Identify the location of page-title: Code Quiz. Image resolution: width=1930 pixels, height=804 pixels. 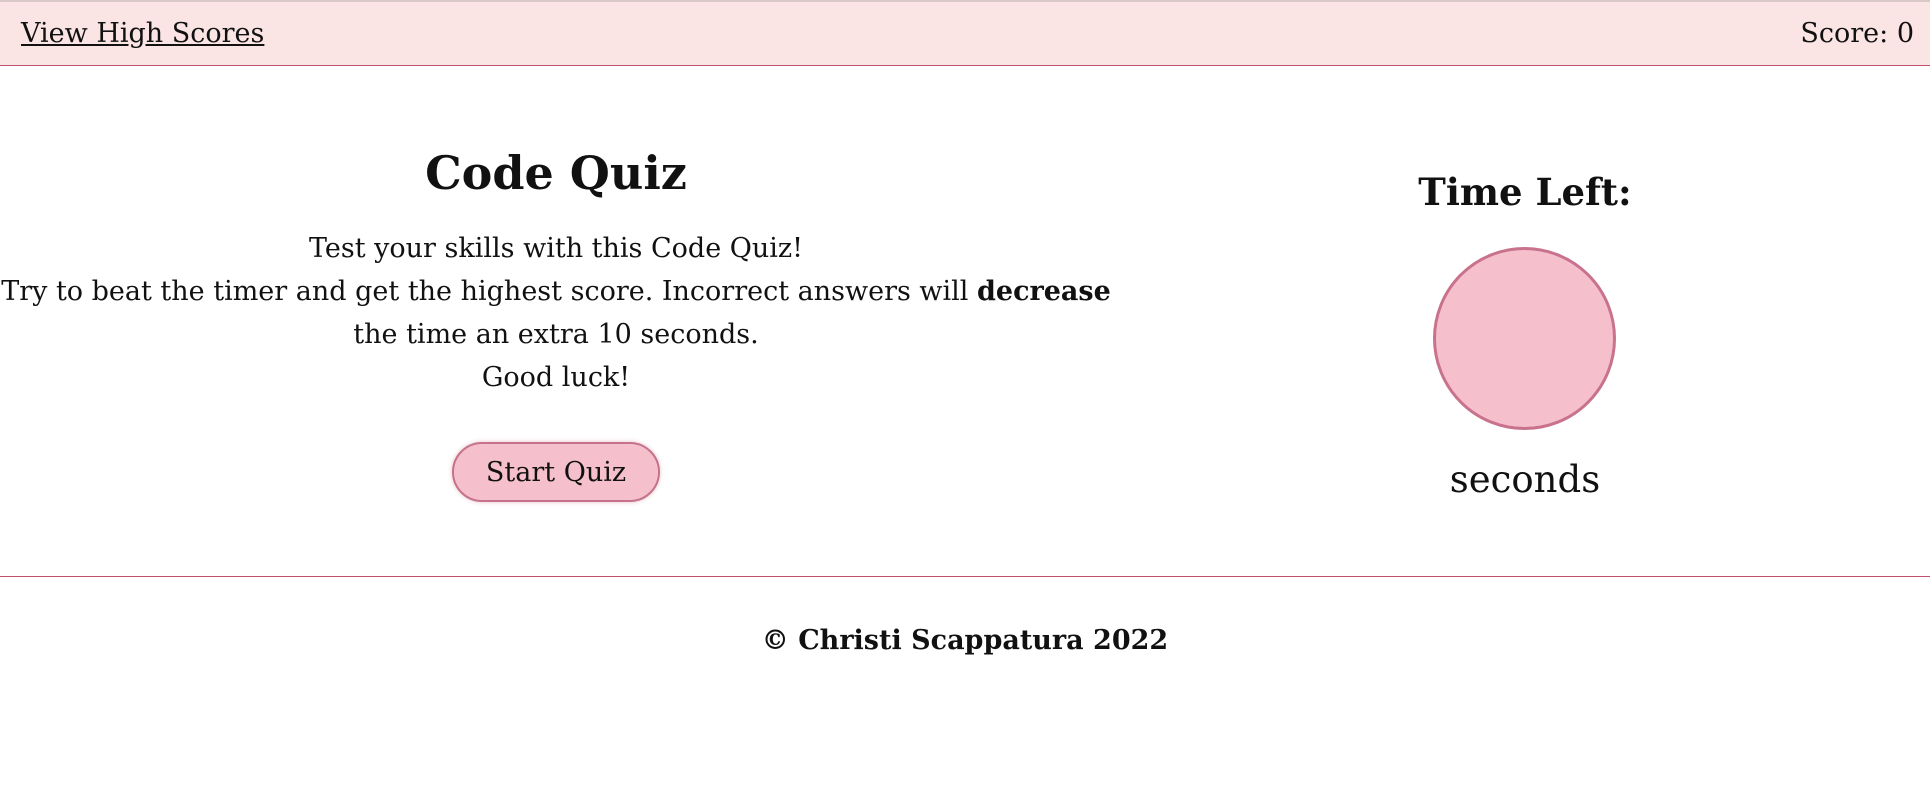
(556, 173).